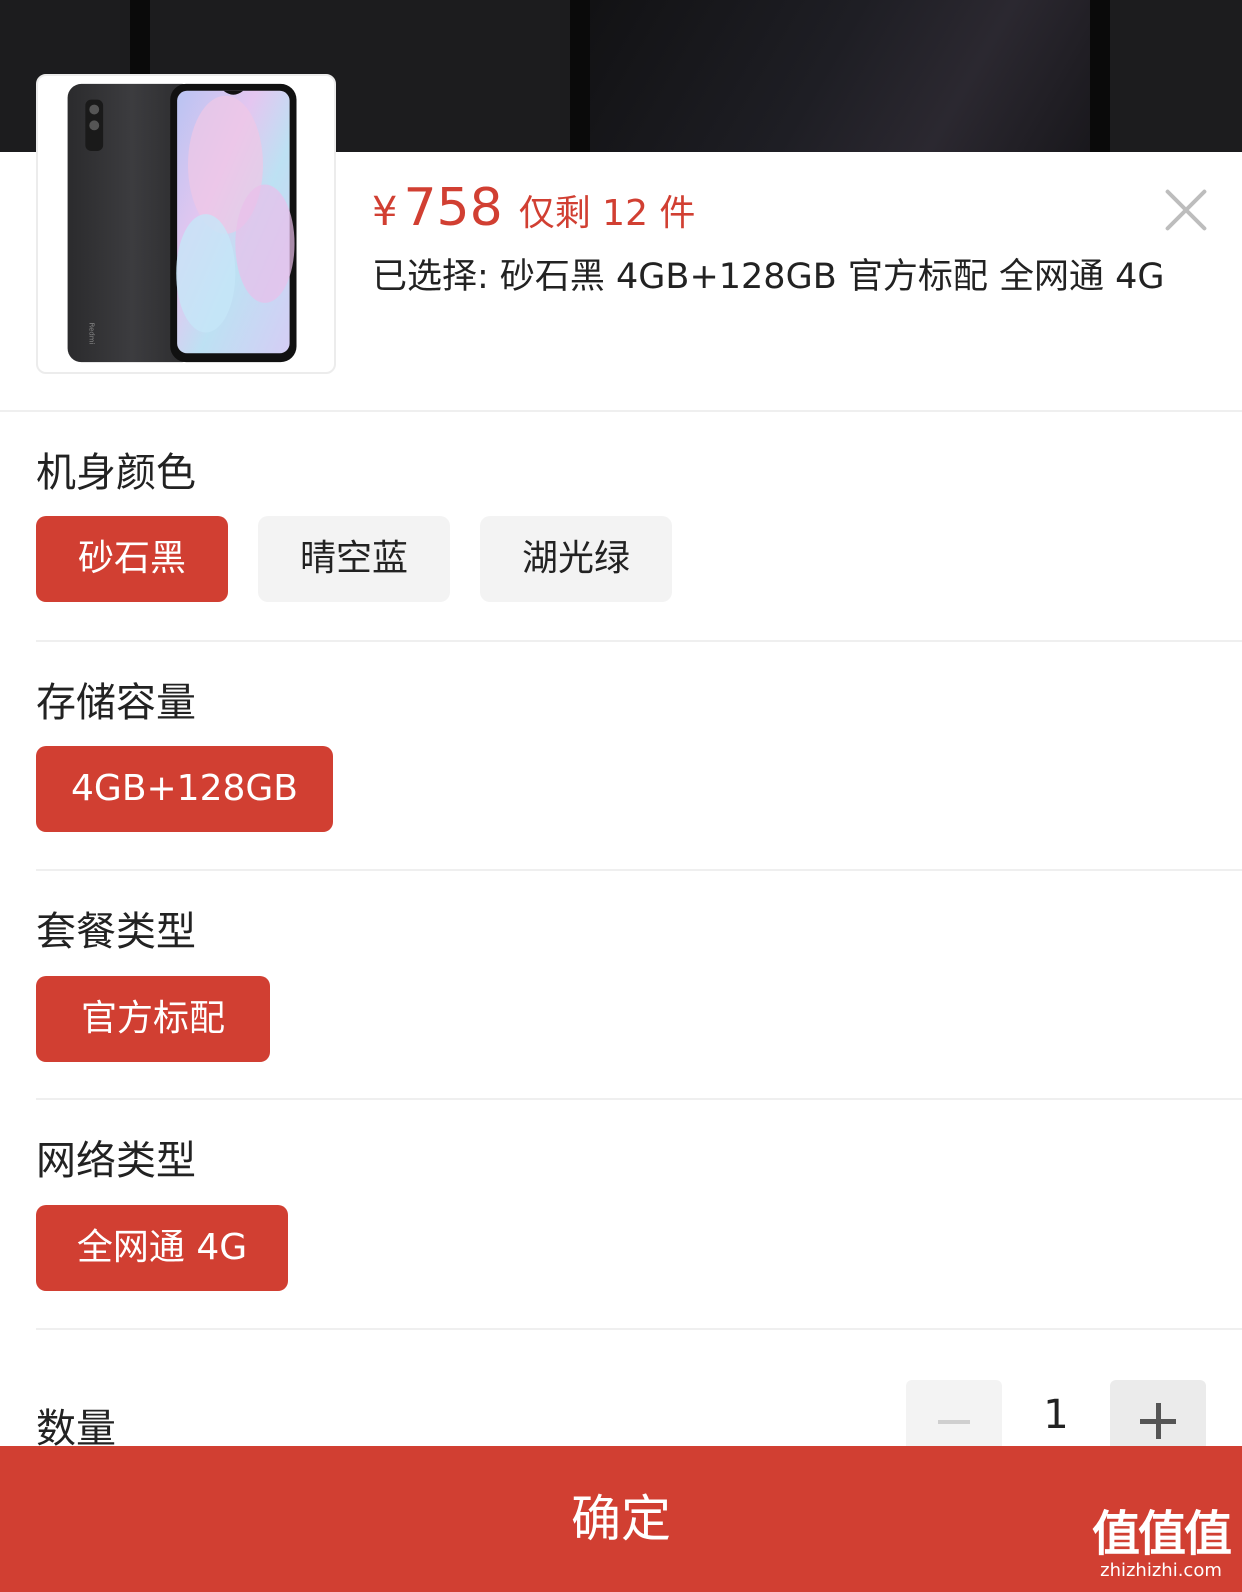 The height and width of the screenshot is (1592, 1242). Describe the element at coordinates (580, 76) in the screenshot. I see `phone-edge-mid` at that location.